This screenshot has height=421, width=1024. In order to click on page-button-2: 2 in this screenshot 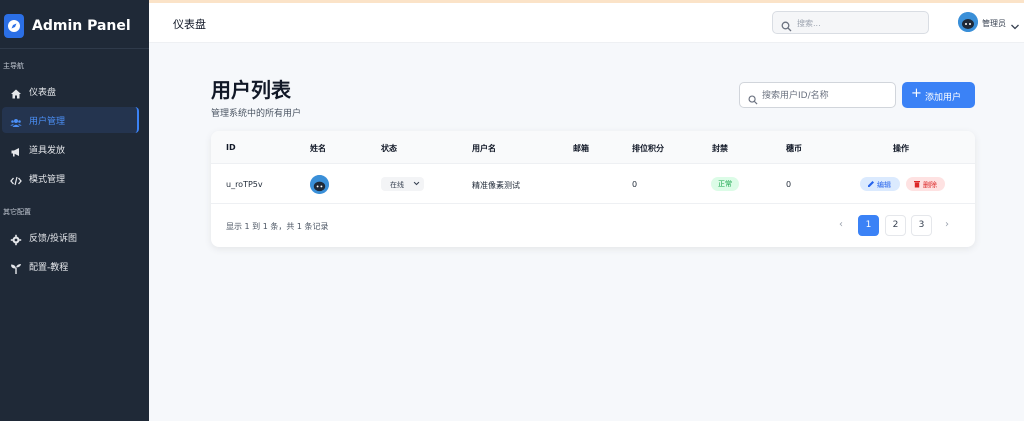, I will do `click(895, 225)`.